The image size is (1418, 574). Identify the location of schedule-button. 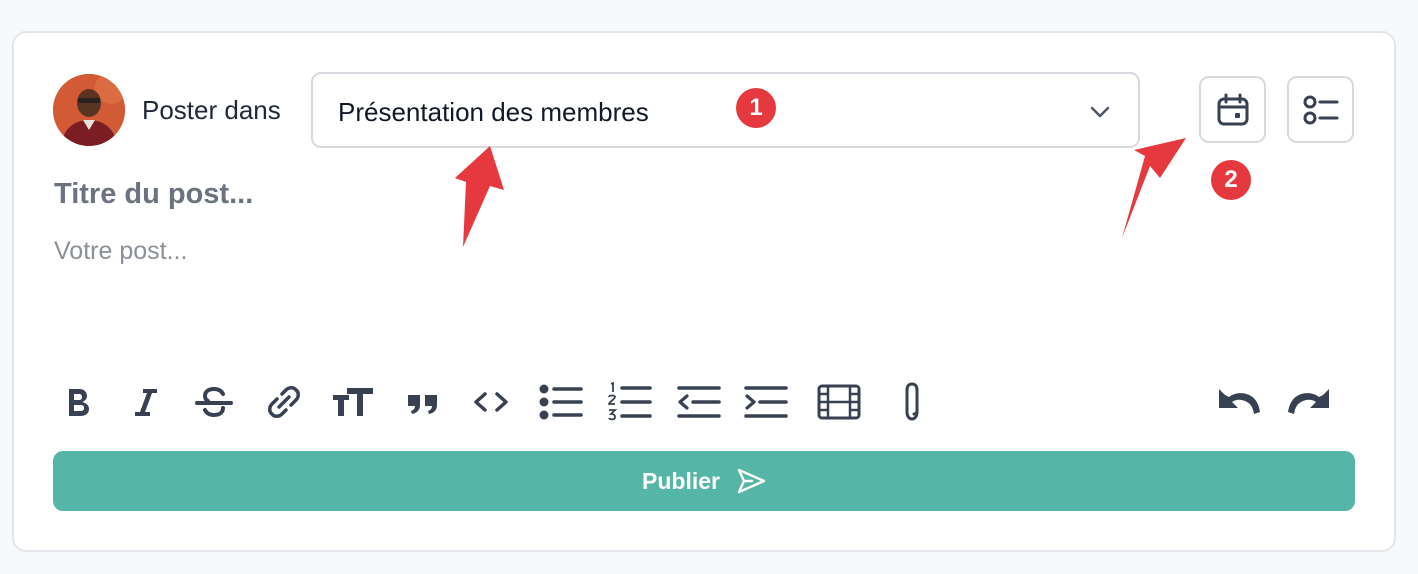
(1232, 109).